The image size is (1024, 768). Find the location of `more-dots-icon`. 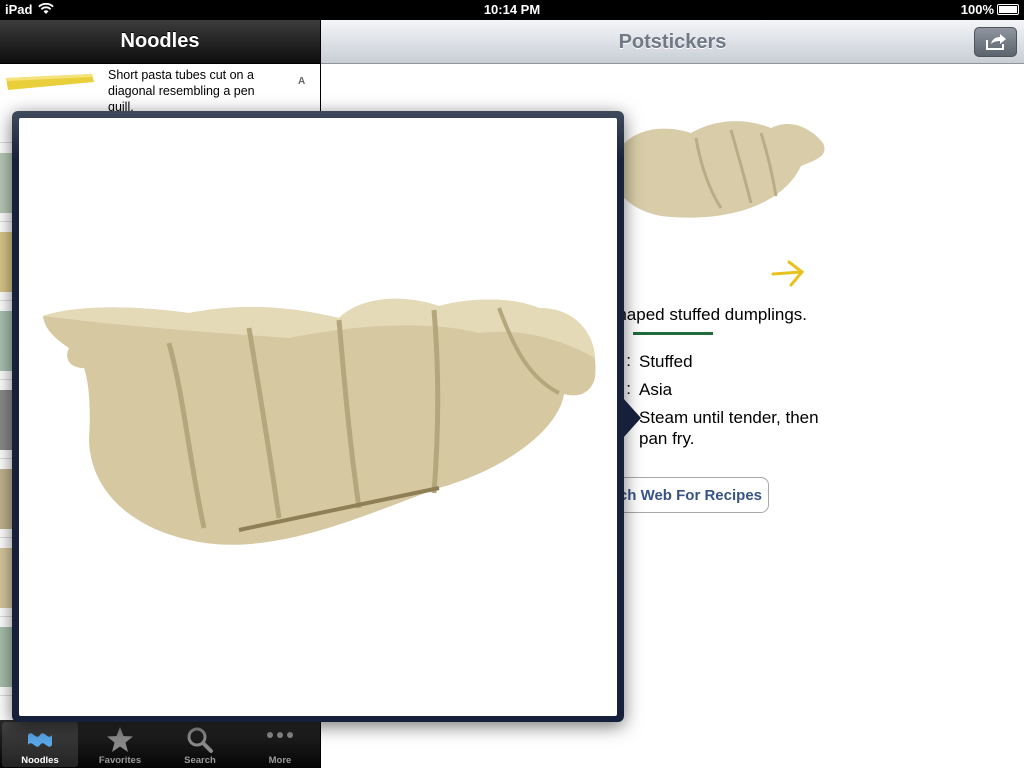

more-dots-icon is located at coordinates (280, 735).